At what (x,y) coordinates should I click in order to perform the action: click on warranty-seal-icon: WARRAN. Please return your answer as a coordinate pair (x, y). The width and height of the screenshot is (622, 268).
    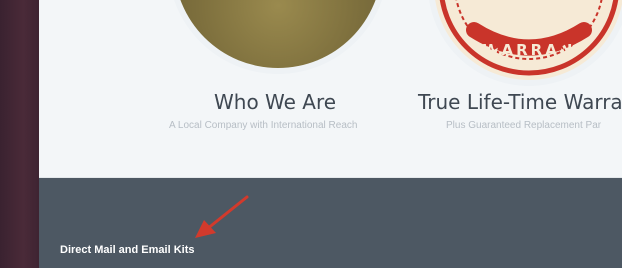
    Looking at the image, I should click on (528, 40).